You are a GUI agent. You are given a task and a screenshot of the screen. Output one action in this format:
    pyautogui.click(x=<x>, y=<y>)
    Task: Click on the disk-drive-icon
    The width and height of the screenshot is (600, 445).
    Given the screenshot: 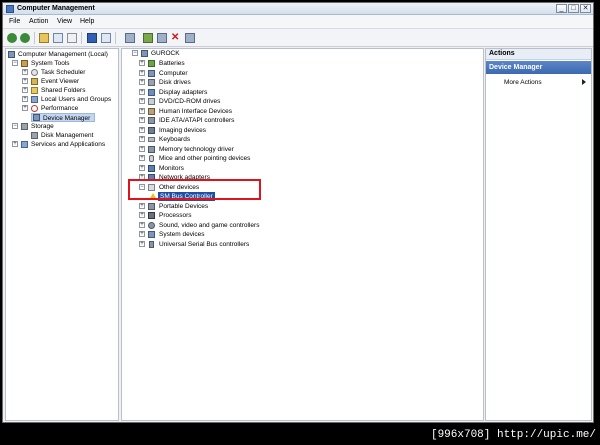 What is the action you would take?
    pyautogui.click(x=151, y=82)
    